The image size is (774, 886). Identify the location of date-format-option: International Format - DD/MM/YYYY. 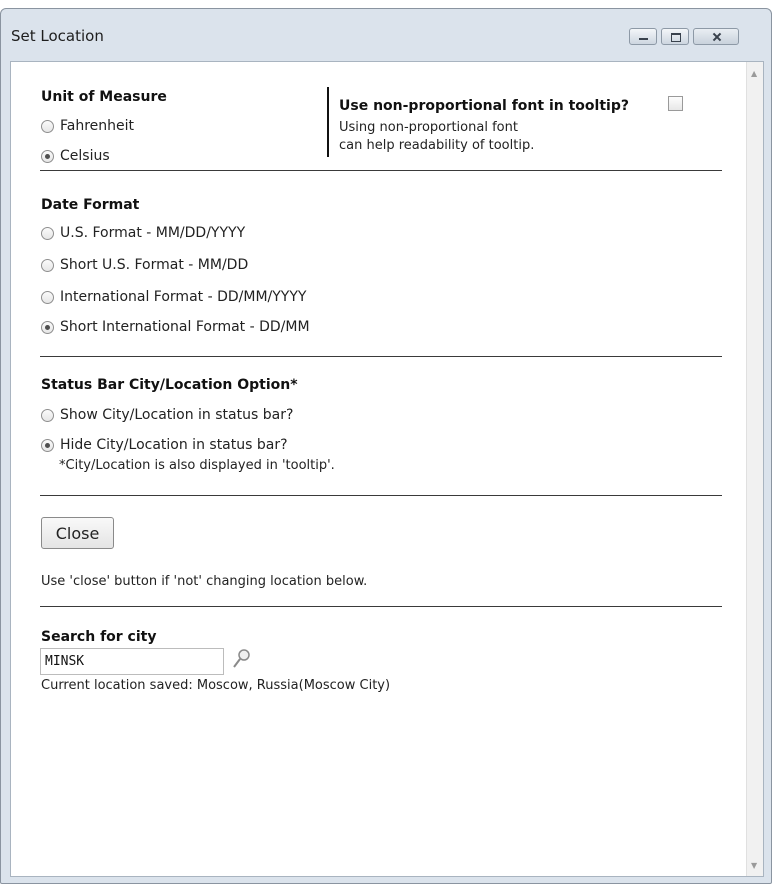
(173, 297).